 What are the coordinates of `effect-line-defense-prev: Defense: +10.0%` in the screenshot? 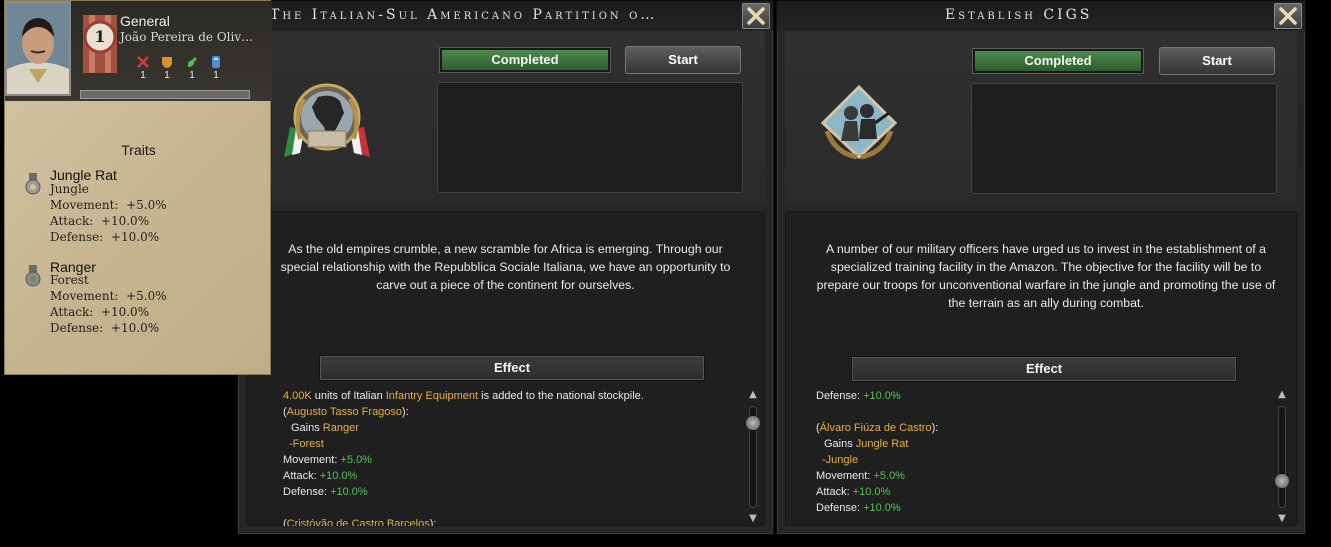 It's located at (858, 396).